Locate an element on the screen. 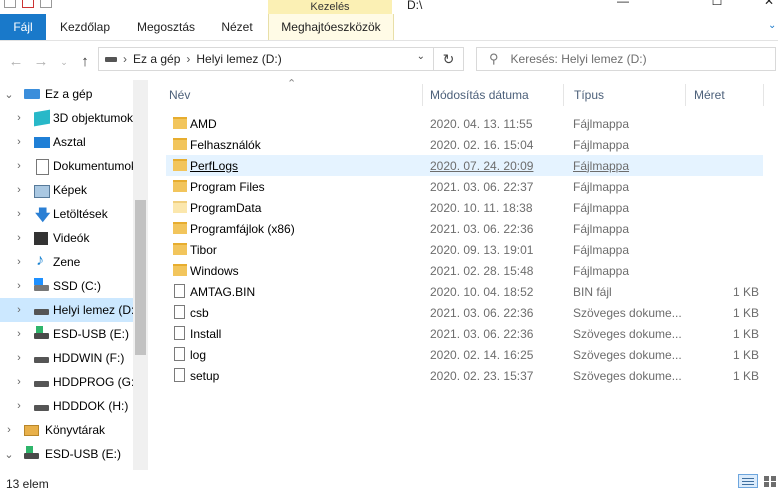 The width and height of the screenshot is (778, 491). large-icons-view-icon is located at coordinates (770, 481).